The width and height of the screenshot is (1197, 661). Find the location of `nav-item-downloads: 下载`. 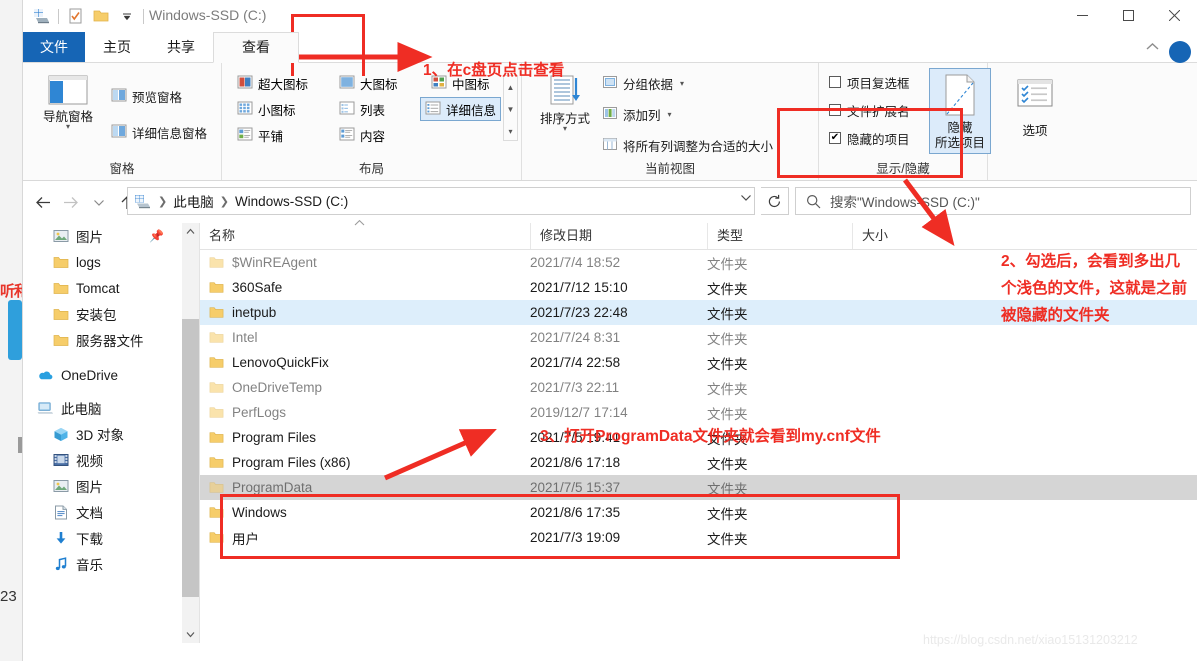

nav-item-downloads: 下载 is located at coordinates (102, 538).